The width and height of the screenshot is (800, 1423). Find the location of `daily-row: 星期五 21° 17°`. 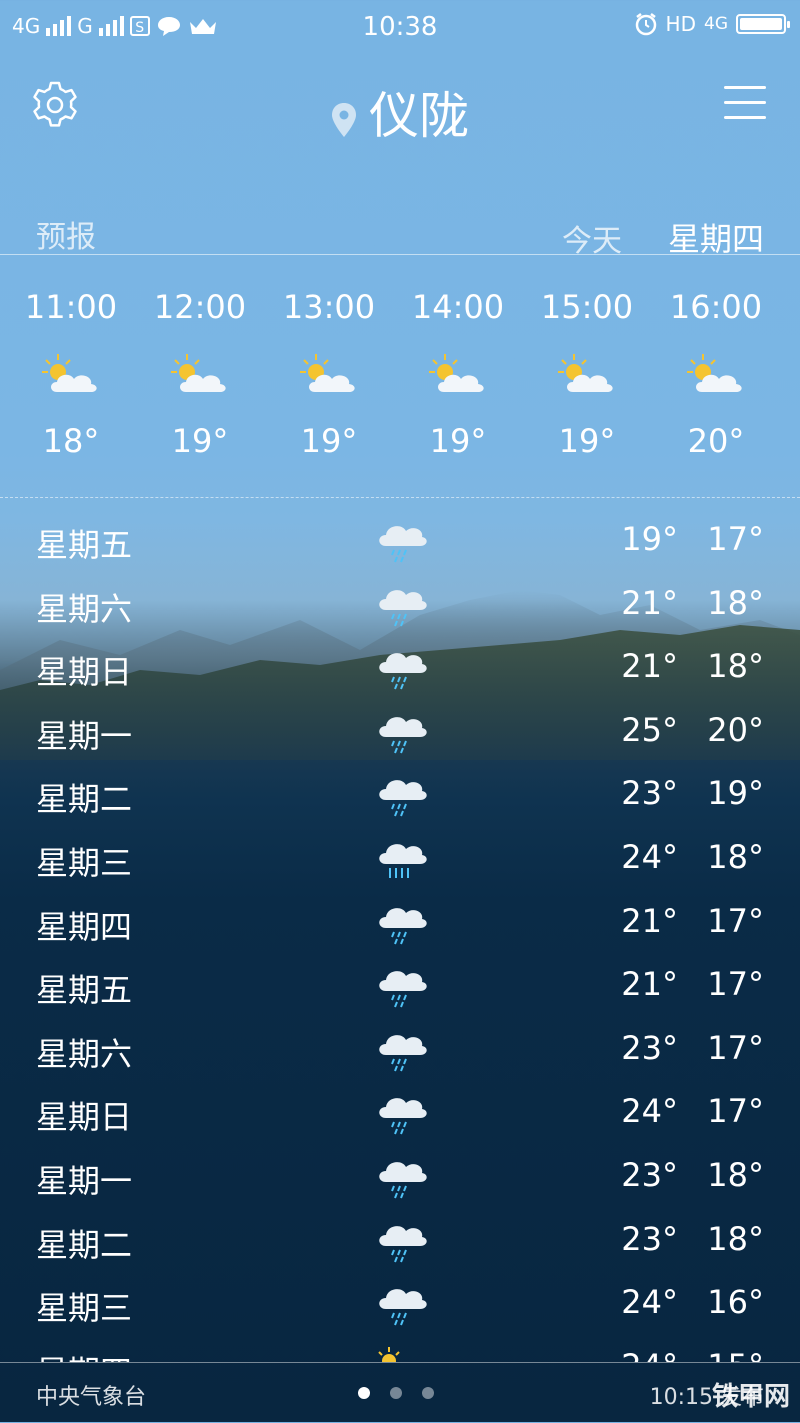

daily-row: 星期五 21° 17° is located at coordinates (400, 985).